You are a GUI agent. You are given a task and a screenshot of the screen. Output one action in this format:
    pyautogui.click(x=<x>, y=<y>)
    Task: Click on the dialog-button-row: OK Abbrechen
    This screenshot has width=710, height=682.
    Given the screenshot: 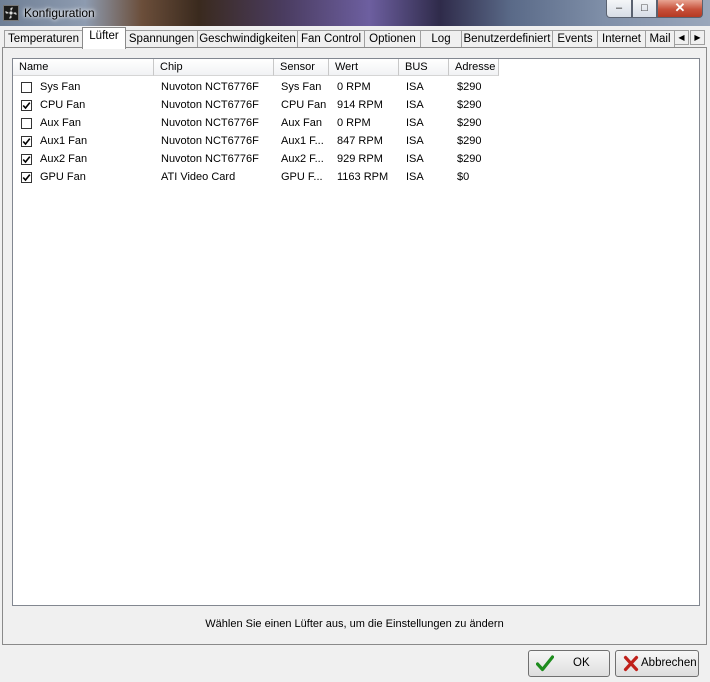 What is the action you would take?
    pyautogui.click(x=355, y=663)
    